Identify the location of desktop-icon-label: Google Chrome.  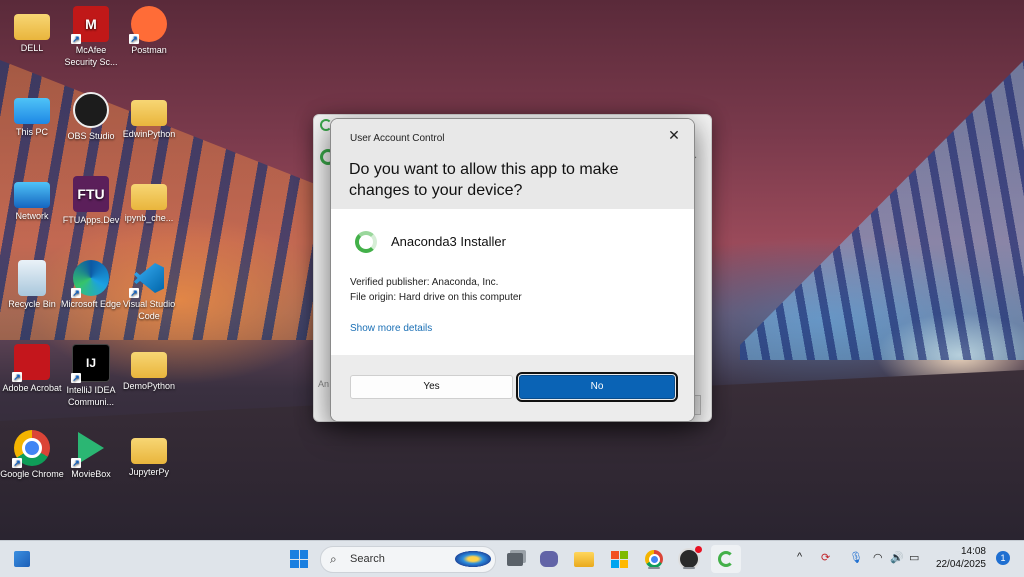
(32, 474).